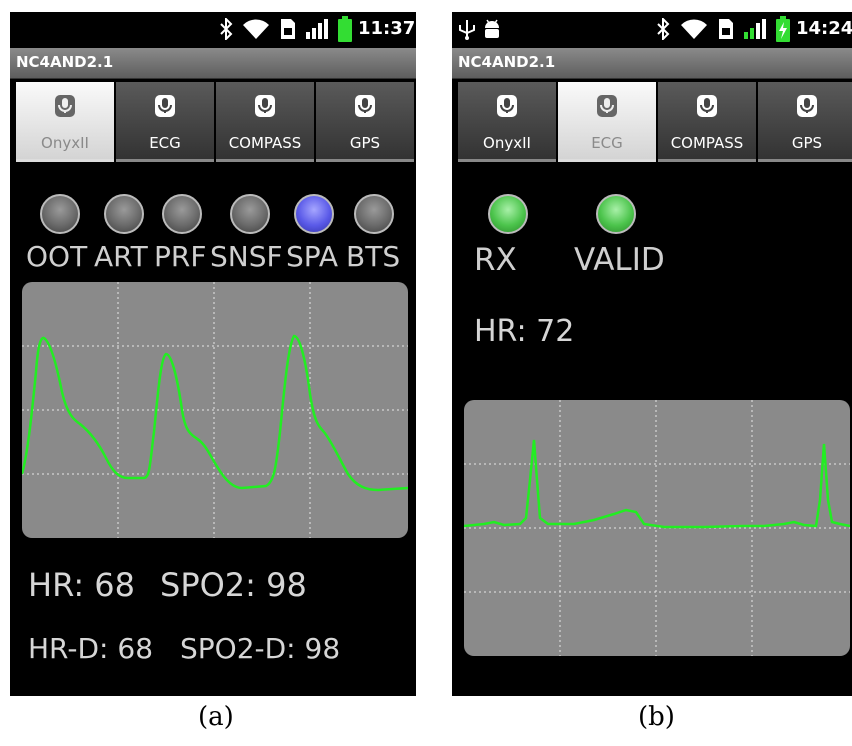 The height and width of the screenshot is (746, 852). Describe the element at coordinates (180, 256) in the screenshot. I see `prf-label: PRF` at that location.